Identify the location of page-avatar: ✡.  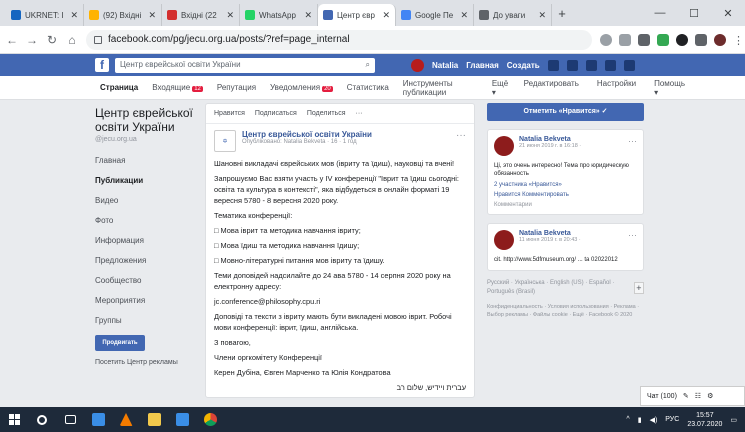
(225, 141).